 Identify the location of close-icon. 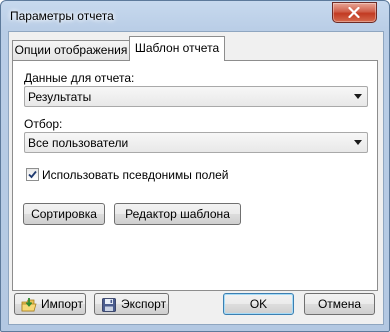
(354, 12).